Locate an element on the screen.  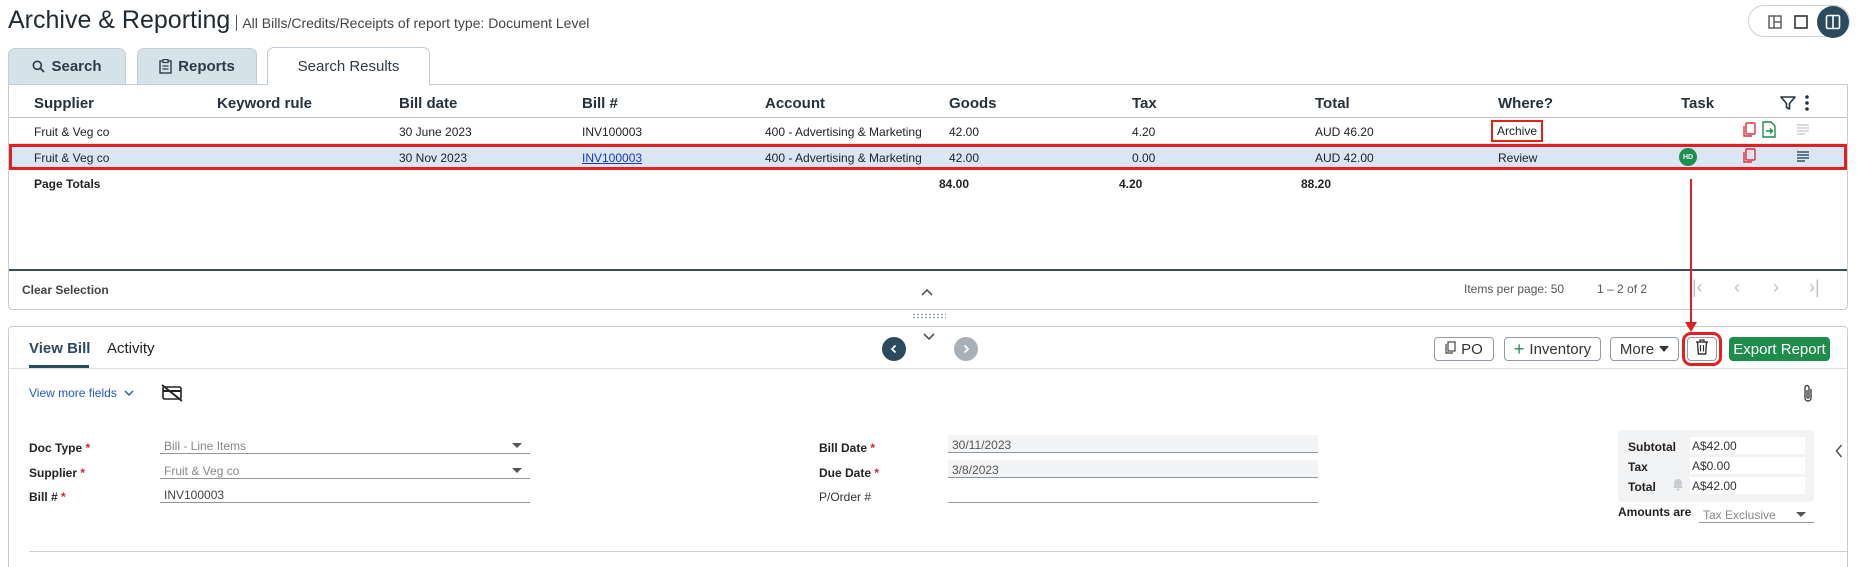
po-number-input is located at coordinates (1133, 494).